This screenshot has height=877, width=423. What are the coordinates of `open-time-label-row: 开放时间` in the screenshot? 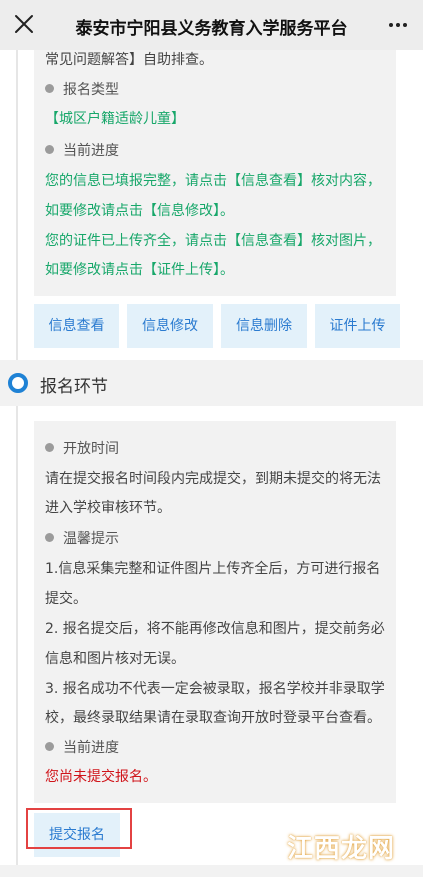 It's located at (82, 449).